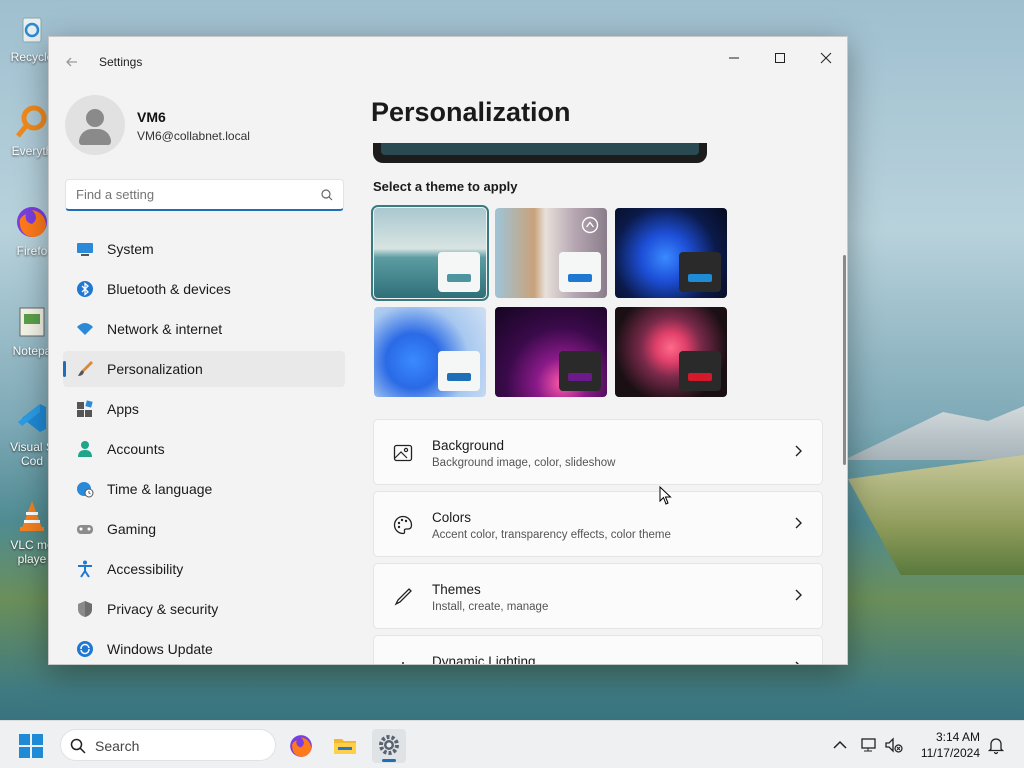 This screenshot has width=1024, height=768. Describe the element at coordinates (204, 249) in the screenshot. I see `sidebar-item-system: System` at that location.